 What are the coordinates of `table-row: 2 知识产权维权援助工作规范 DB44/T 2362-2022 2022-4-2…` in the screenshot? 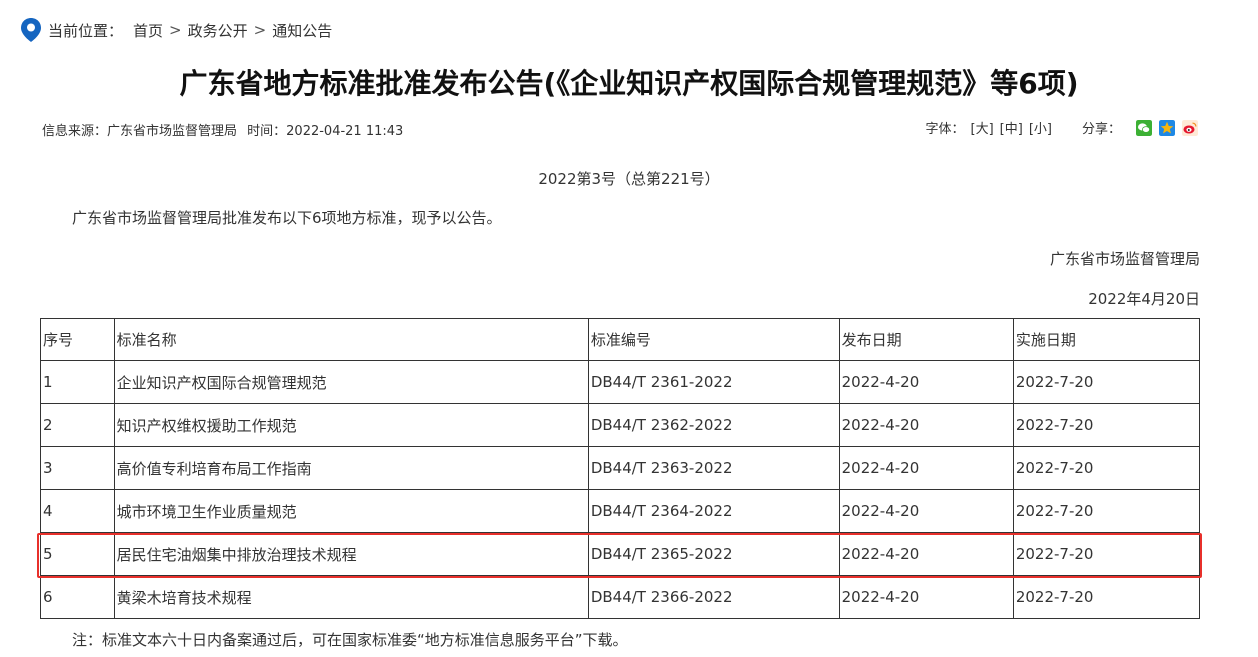 It's located at (620, 425).